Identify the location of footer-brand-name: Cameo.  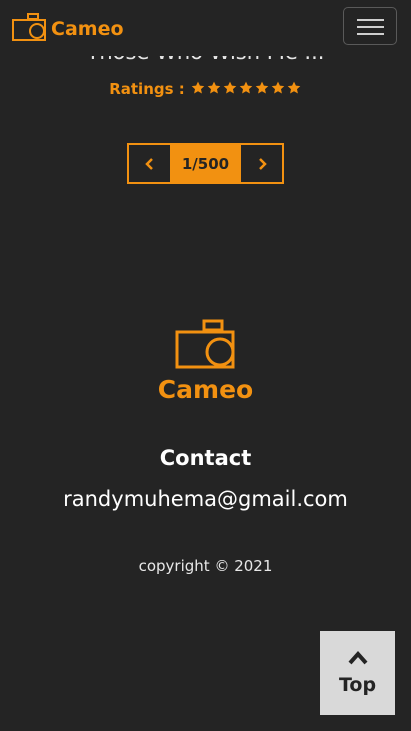
(205, 389).